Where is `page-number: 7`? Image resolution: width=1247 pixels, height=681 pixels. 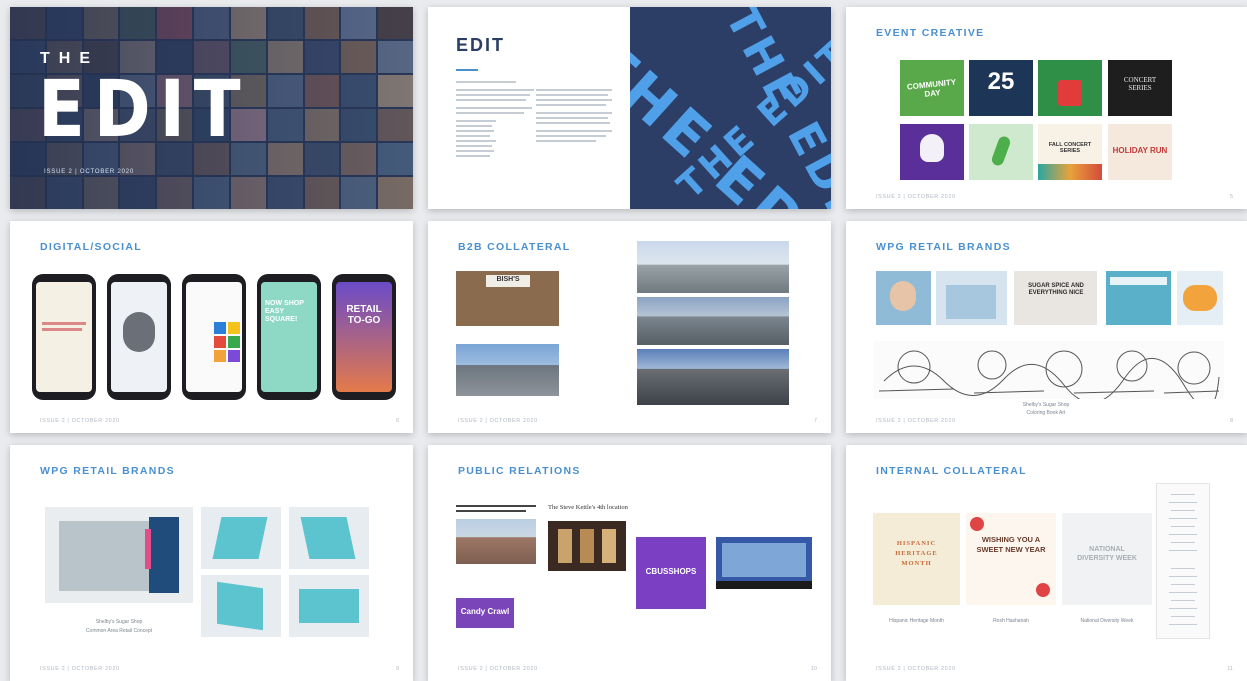
page-number: 7 is located at coordinates (815, 421).